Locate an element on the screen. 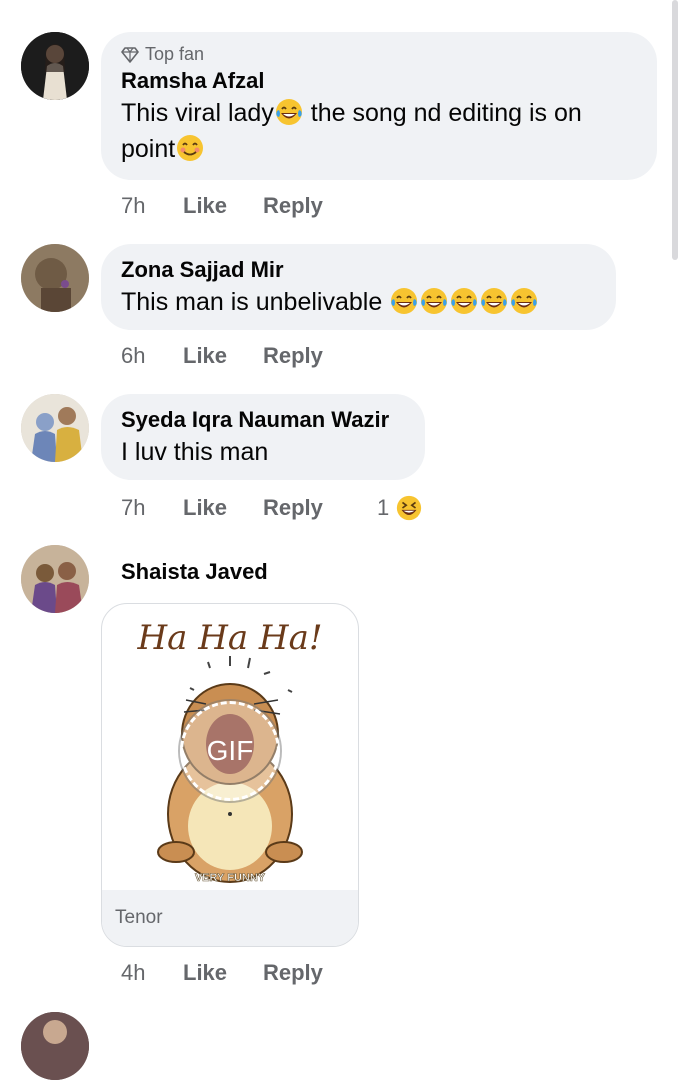 This screenshot has width=678, height=1080. badge-label: Top fan is located at coordinates (175, 54).